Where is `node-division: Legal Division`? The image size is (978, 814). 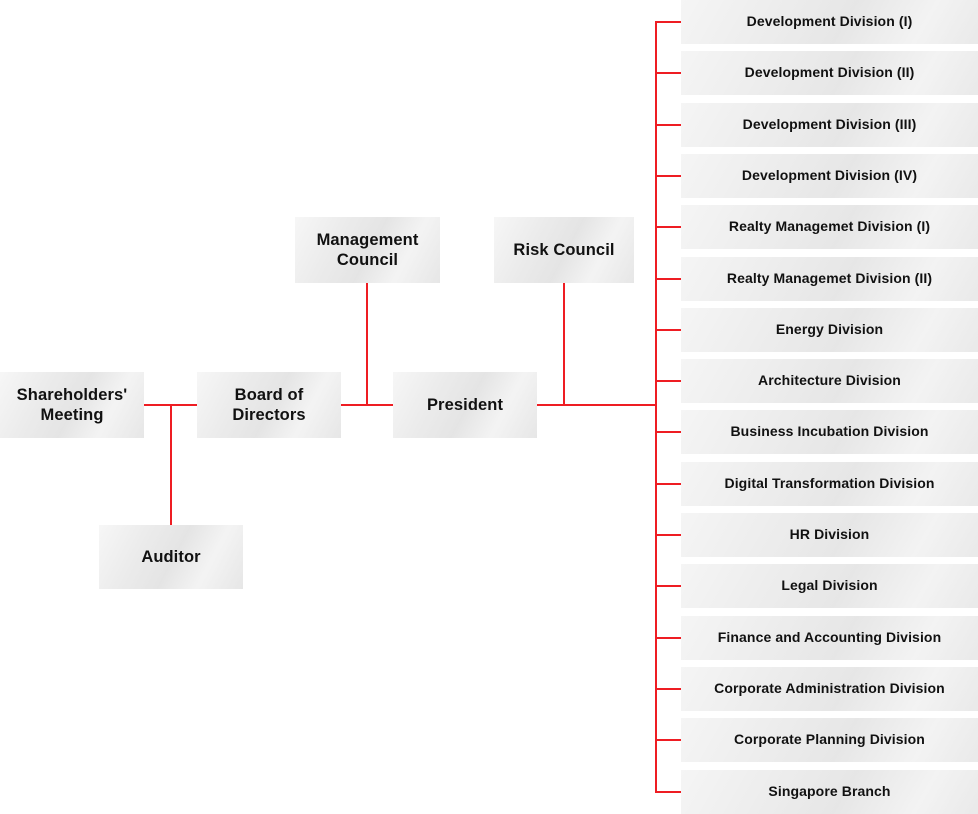 node-division: Legal Division is located at coordinates (829, 586).